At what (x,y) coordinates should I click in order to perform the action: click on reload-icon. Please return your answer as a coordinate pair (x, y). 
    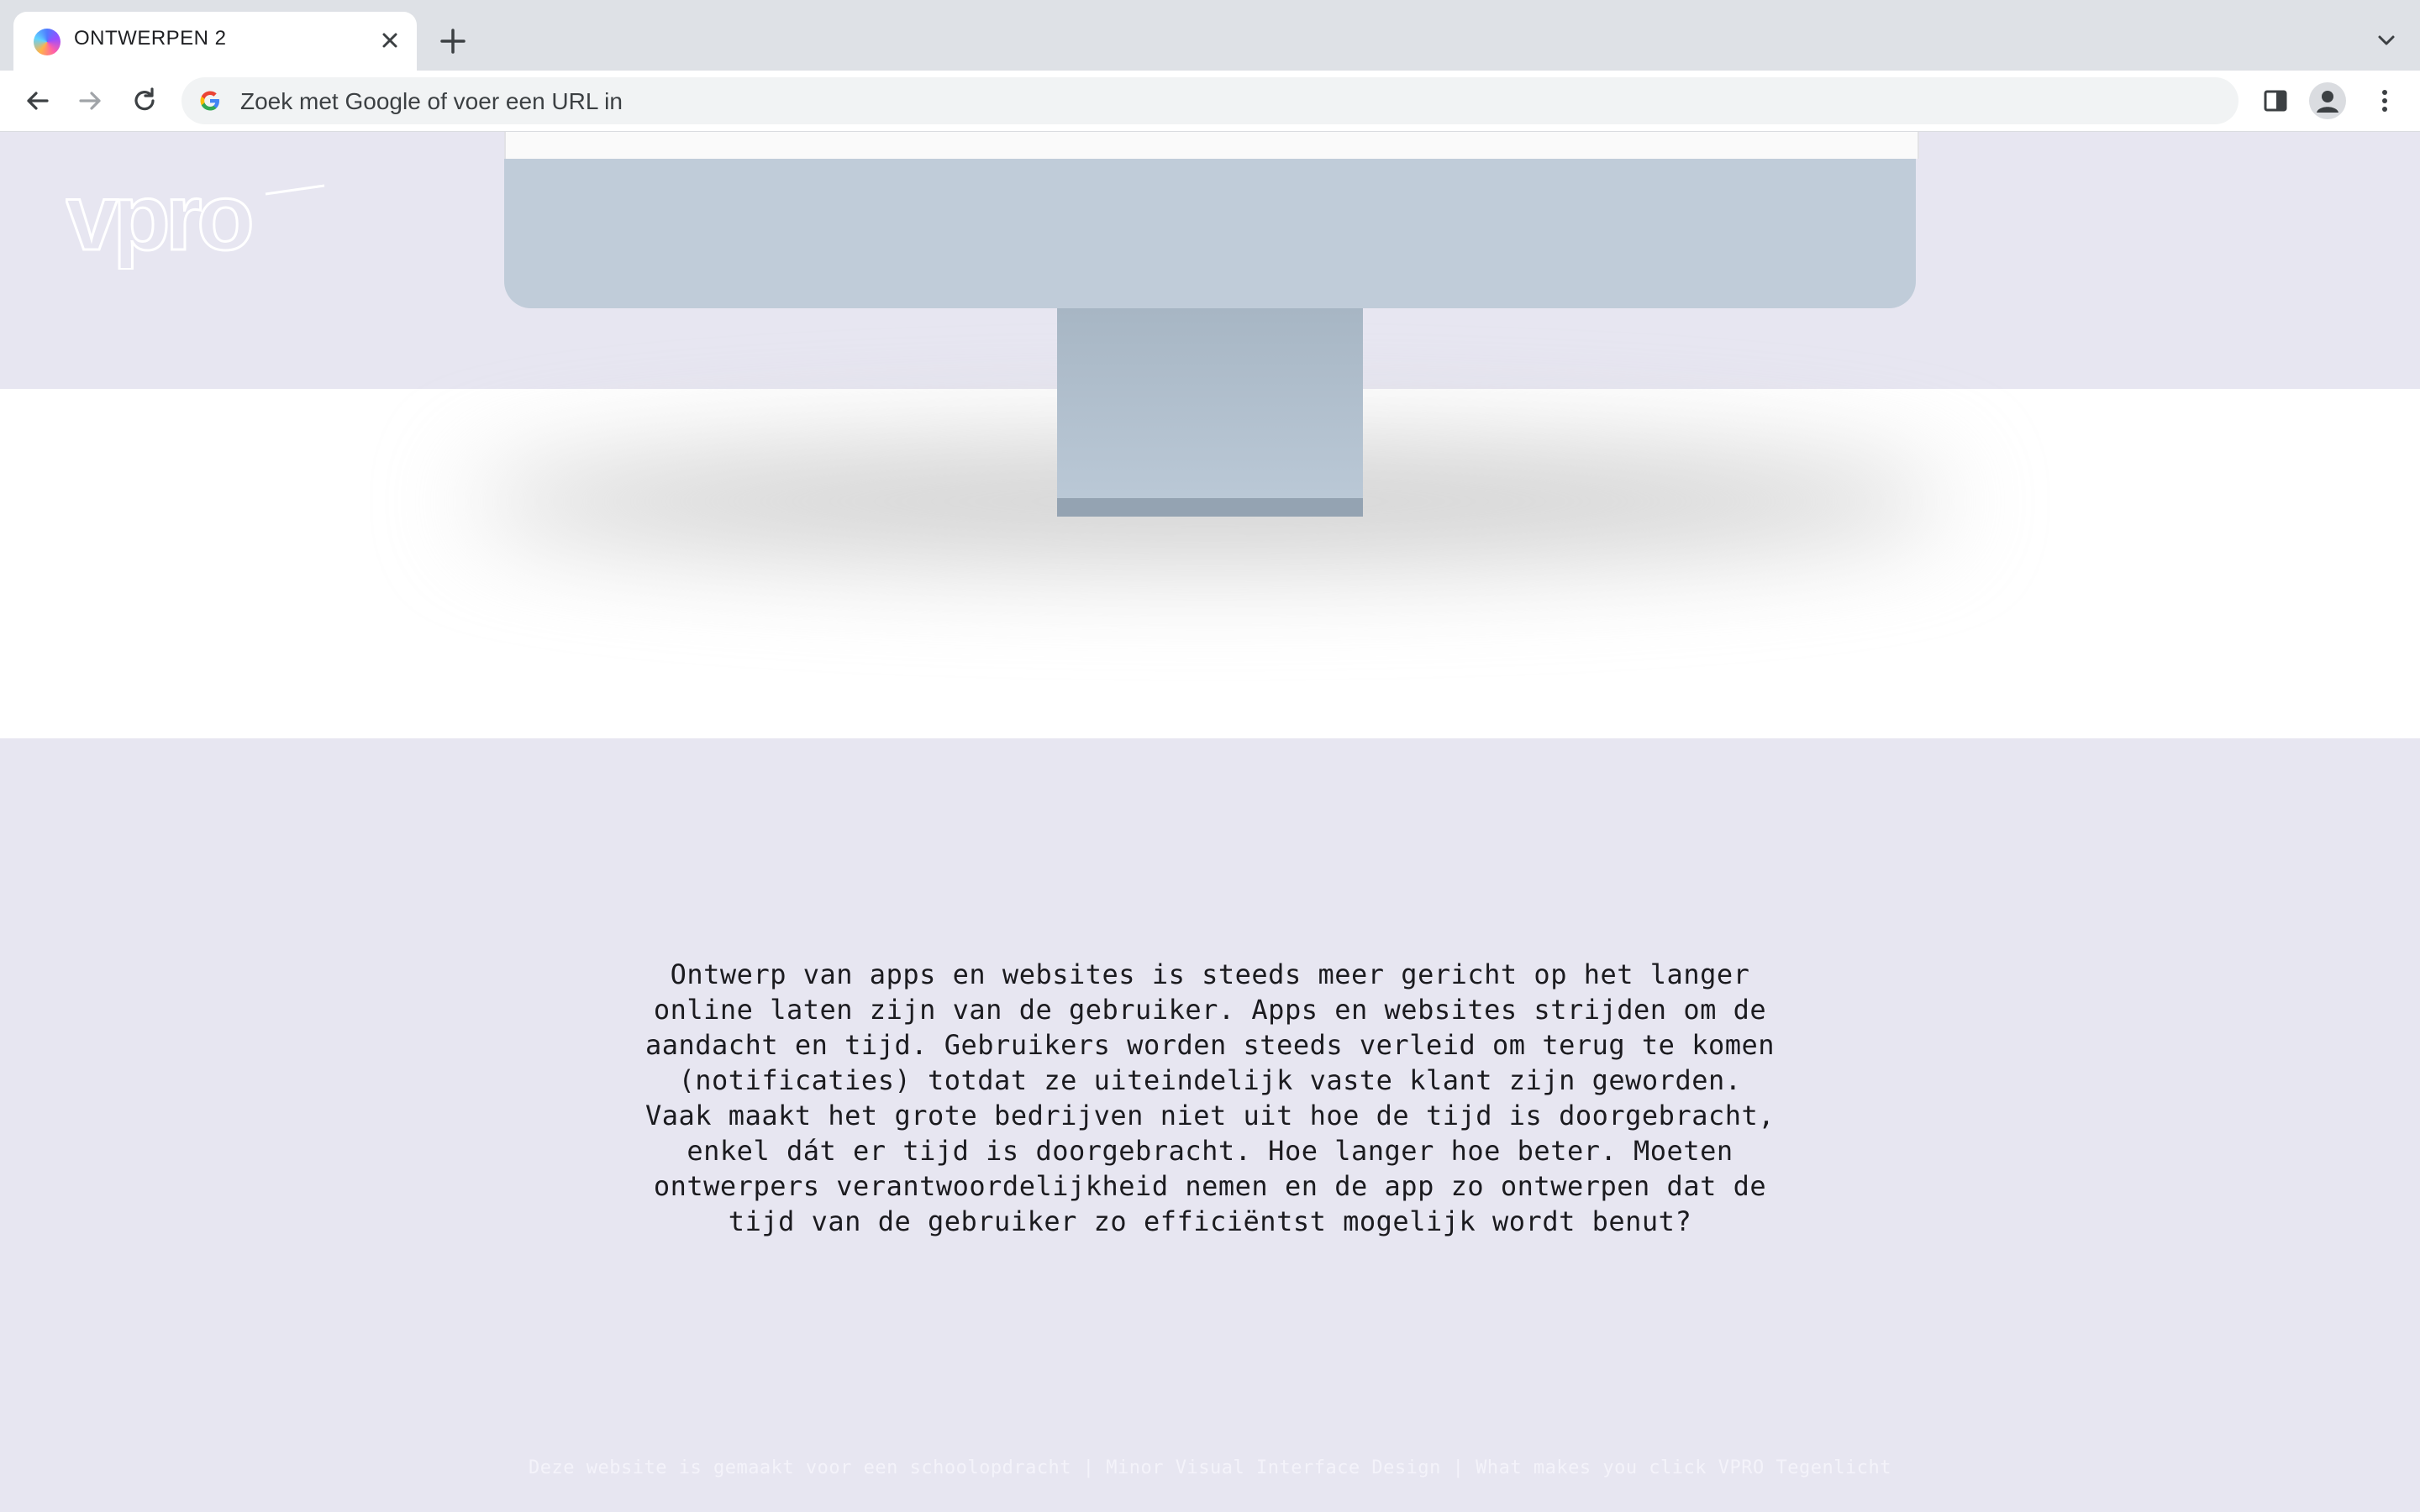
    Looking at the image, I should click on (144, 101).